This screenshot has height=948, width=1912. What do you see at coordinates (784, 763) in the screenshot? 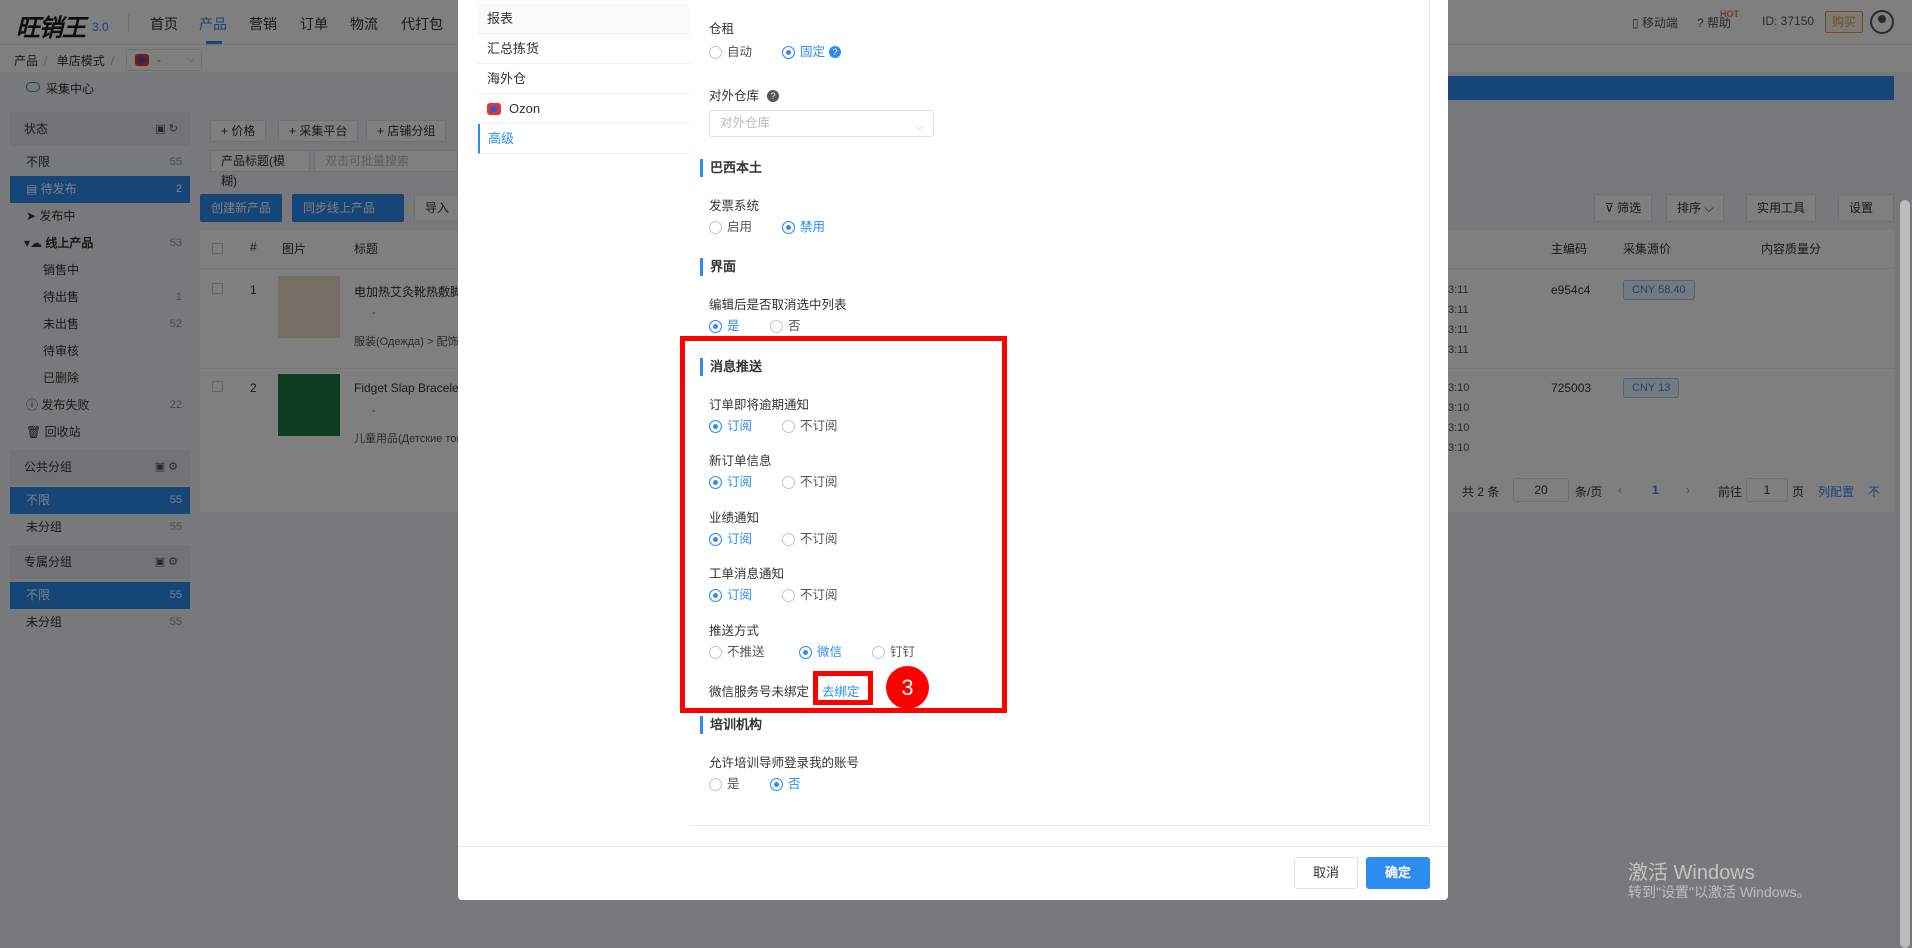
I see `training-label: 允许培训导师登录我的账号` at bounding box center [784, 763].